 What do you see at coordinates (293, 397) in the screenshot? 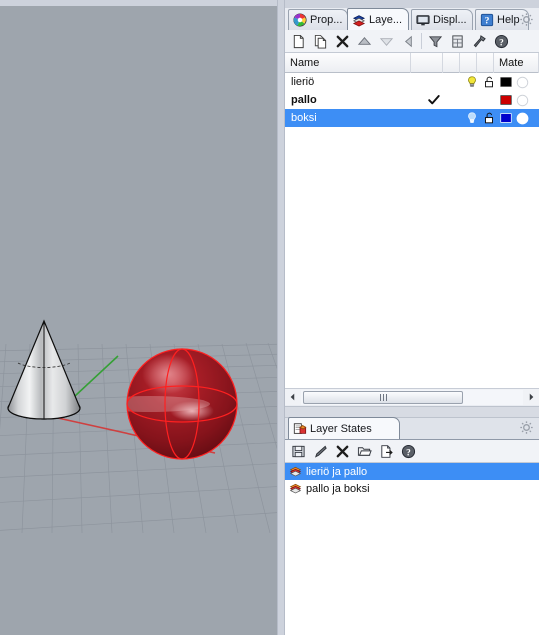
I see `arrow-left-icon` at bounding box center [293, 397].